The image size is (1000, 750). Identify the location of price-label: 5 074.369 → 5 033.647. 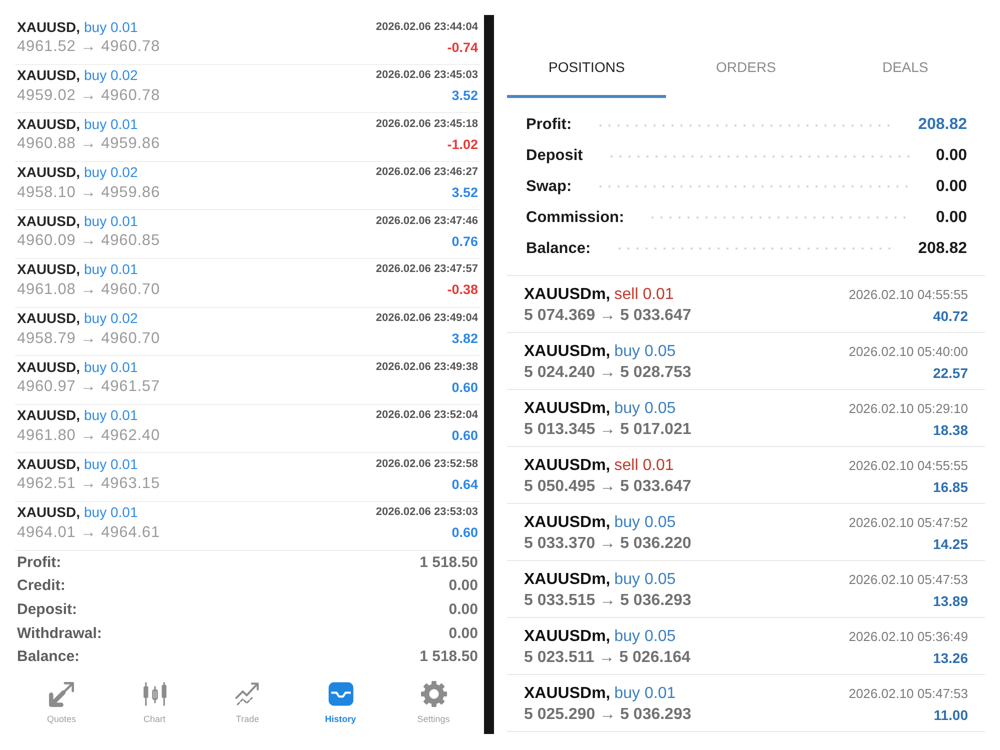
(608, 315).